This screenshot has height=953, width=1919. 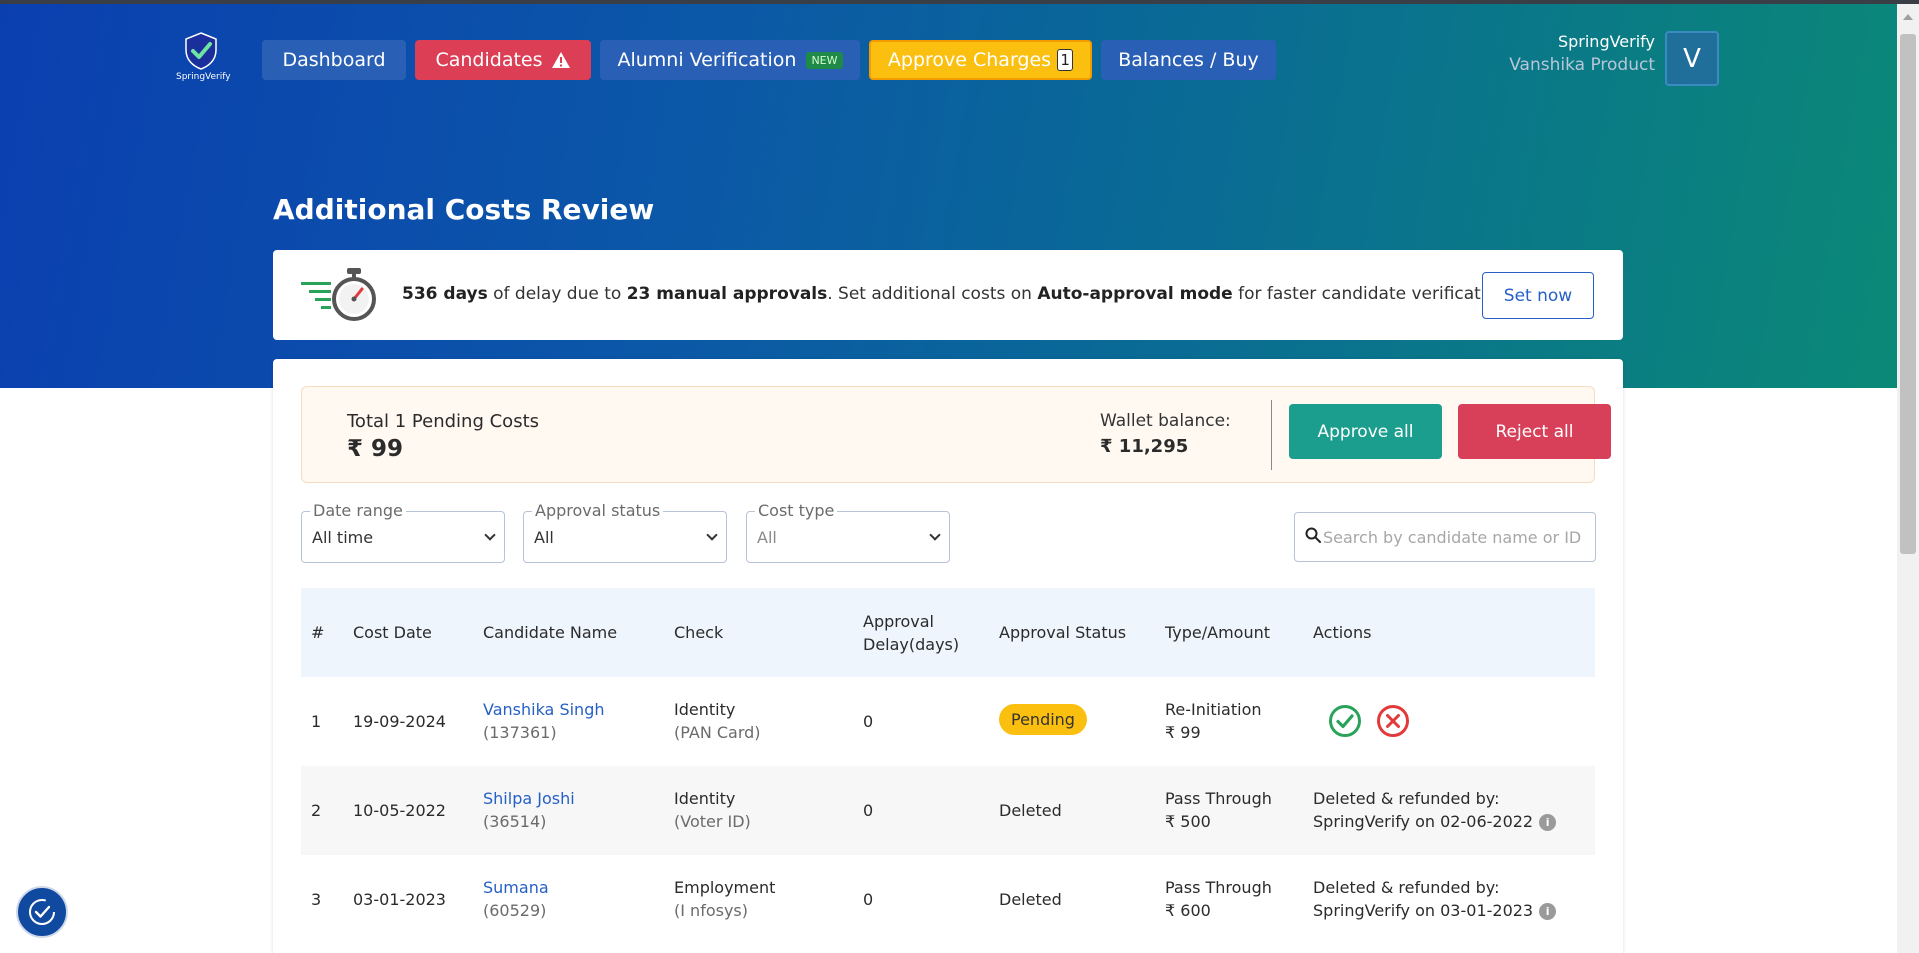 I want to click on candidate-id: (60529), so click(x=515, y=910).